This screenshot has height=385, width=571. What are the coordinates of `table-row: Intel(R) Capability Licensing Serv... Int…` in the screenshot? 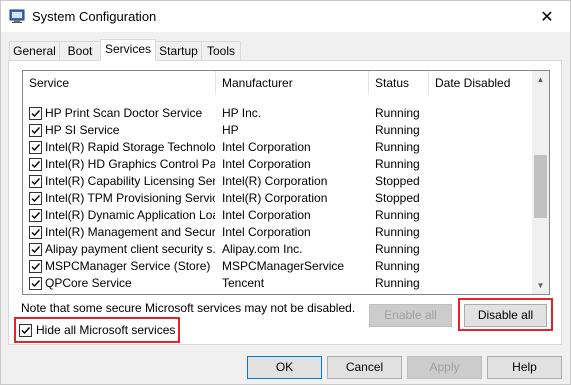 It's located at (278, 181).